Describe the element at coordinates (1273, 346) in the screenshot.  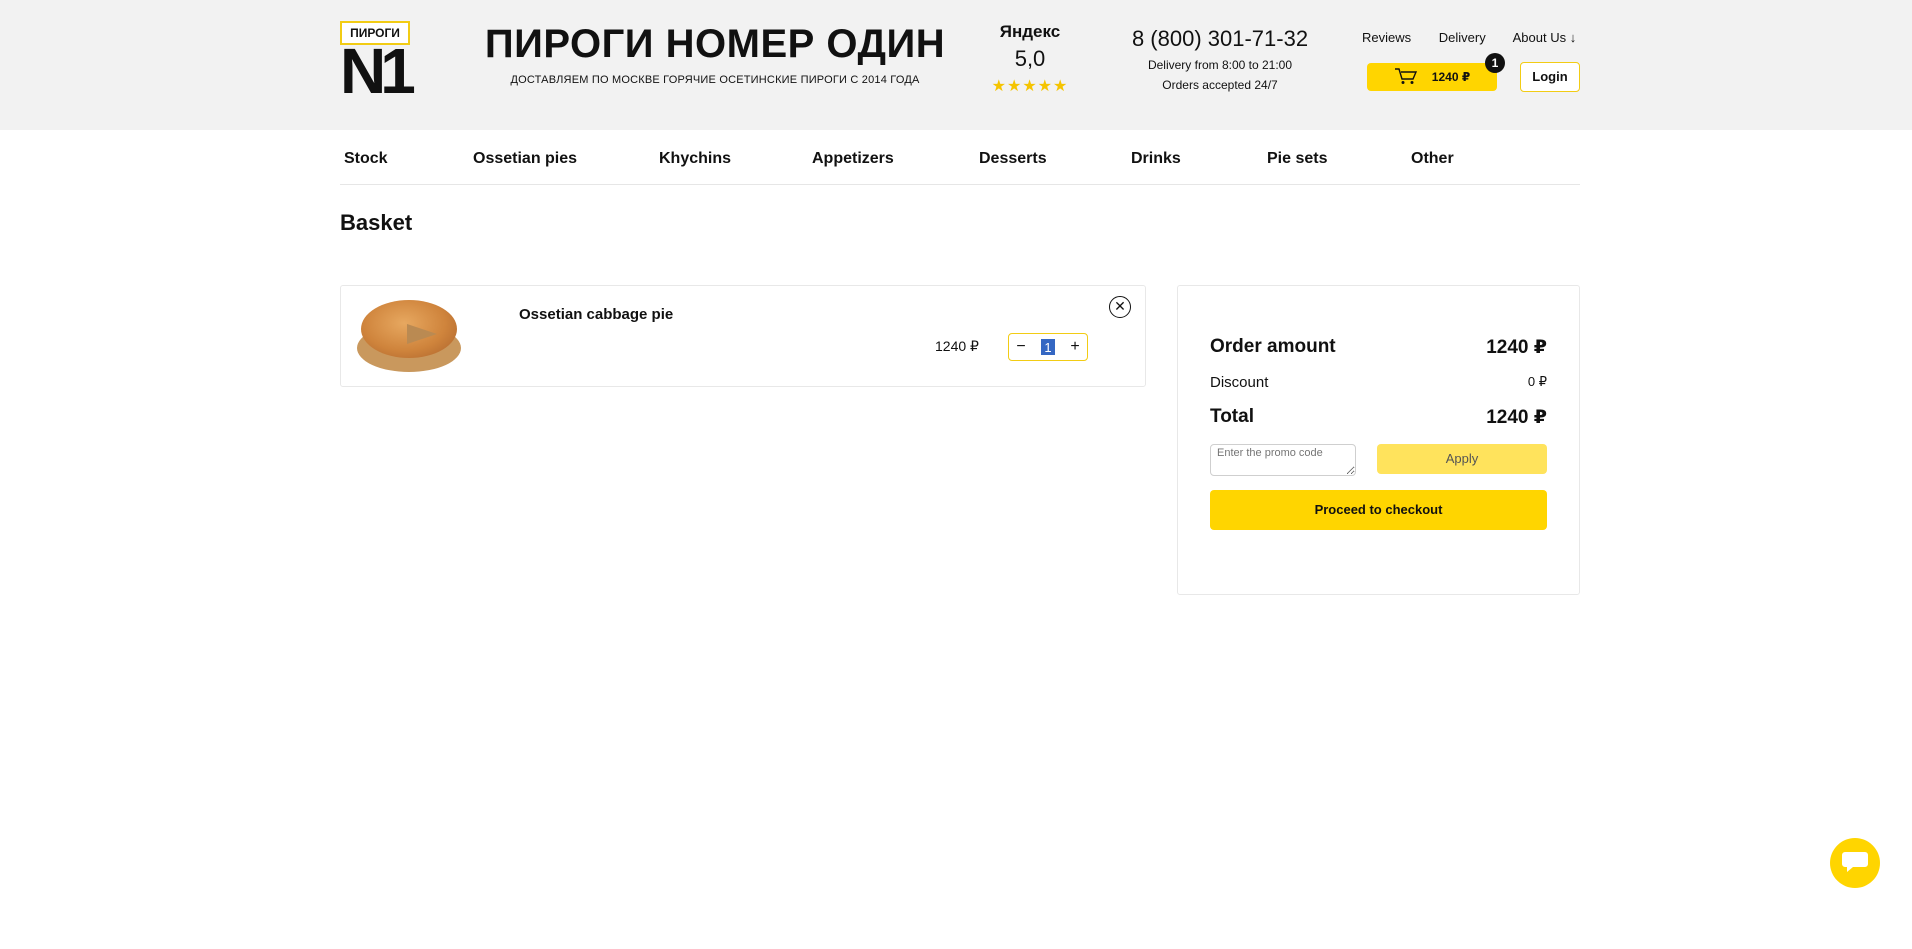
I see `order-amount-label: Order amount` at that location.